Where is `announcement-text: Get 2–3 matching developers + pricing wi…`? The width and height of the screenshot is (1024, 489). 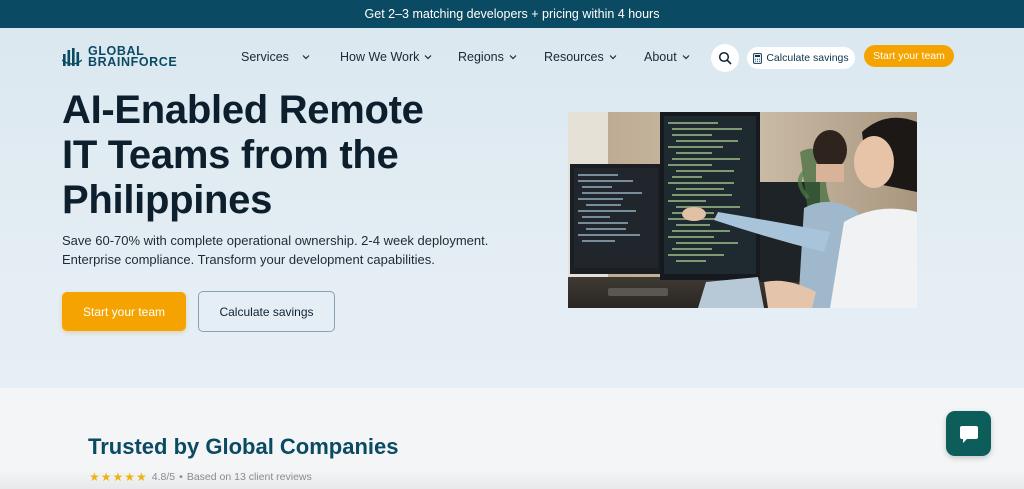
announcement-text: Get 2–3 matching developers + pricing wi… is located at coordinates (512, 14).